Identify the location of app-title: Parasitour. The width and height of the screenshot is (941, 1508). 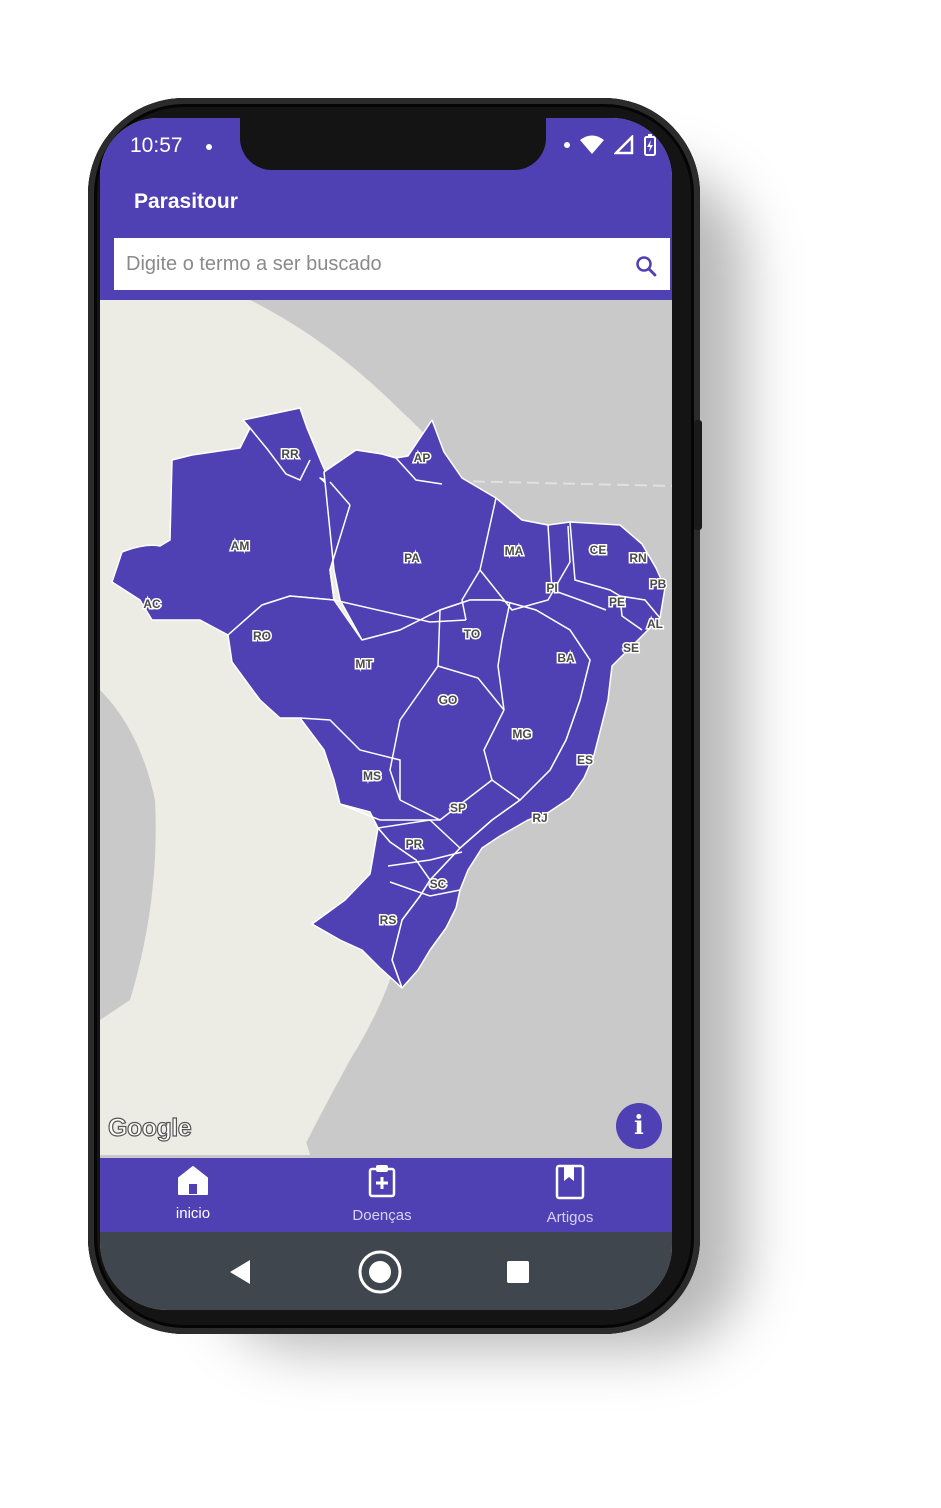
(186, 201).